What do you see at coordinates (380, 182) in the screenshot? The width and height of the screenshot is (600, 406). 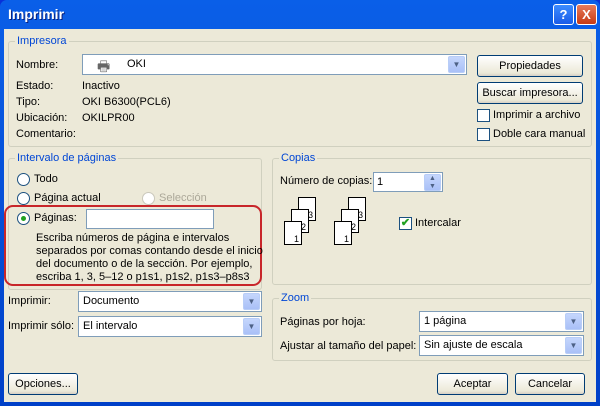 I see `copies-count-value: 1` at bounding box center [380, 182].